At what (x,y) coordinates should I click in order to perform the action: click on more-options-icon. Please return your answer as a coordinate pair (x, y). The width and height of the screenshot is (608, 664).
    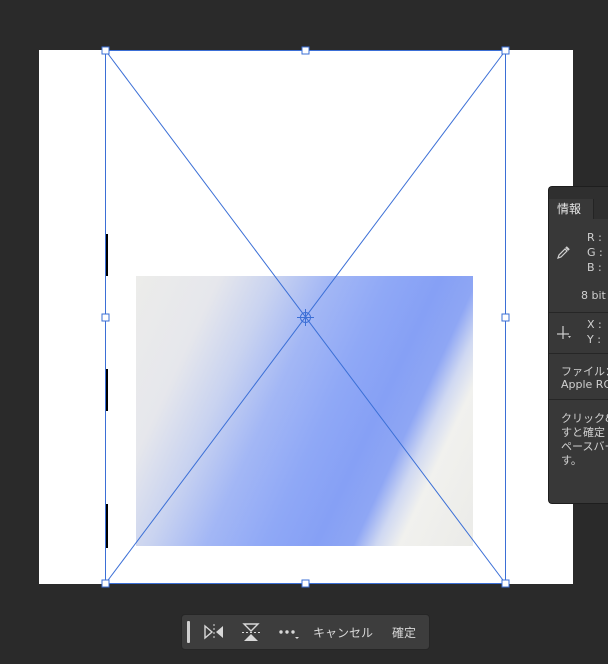
    Looking at the image, I should click on (289, 632).